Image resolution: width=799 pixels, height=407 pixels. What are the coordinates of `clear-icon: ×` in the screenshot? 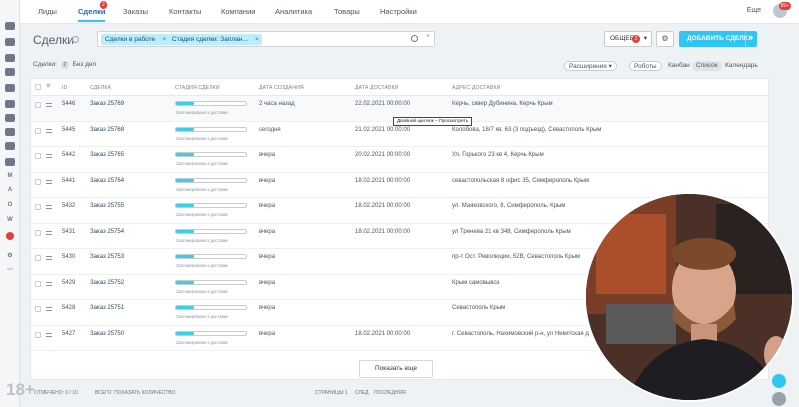 It's located at (428, 36).